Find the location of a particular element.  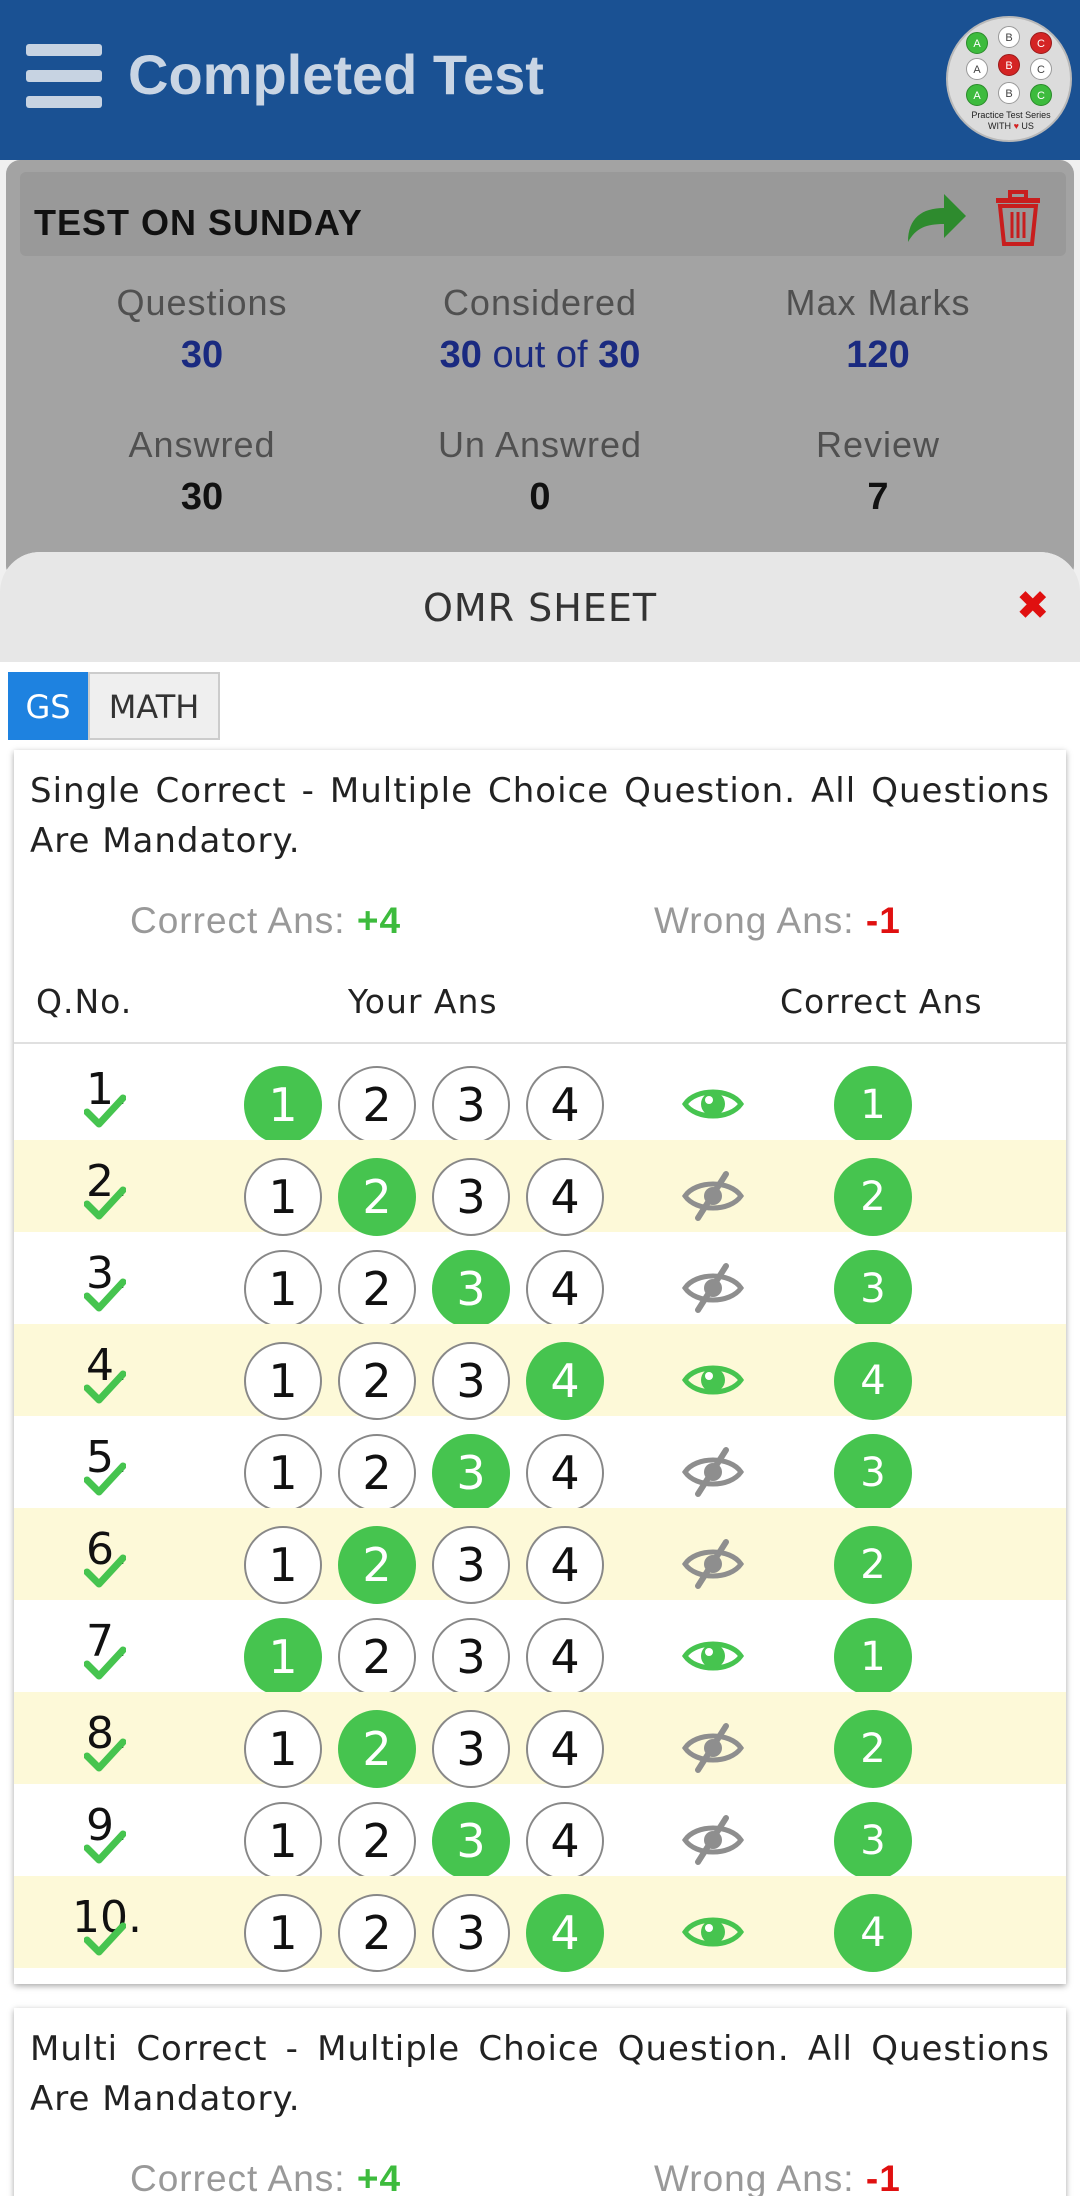

correct-marks: Correct Ans: +4 is located at coordinates (265, 921).